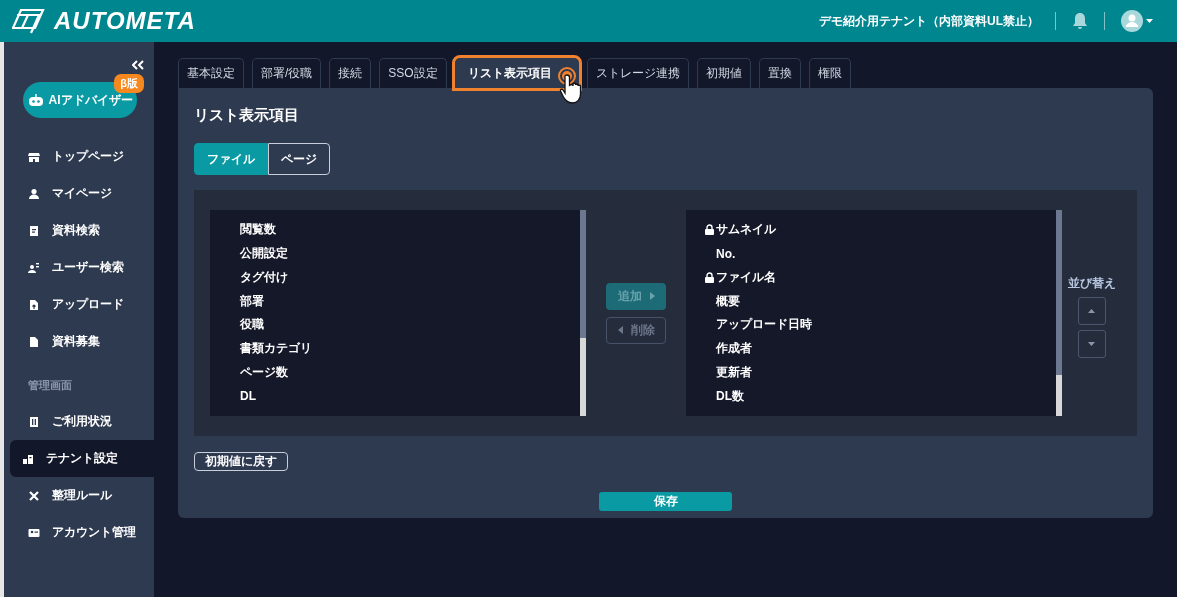 The image size is (1177, 597). Describe the element at coordinates (82, 267) in the screenshot. I see `sidebar-item: ユーザー検索` at that location.